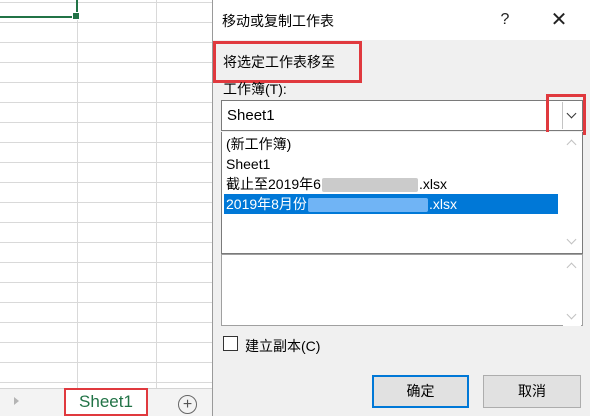 This screenshot has width=590, height=416. I want to click on sheet-tab-sheet1: Sheet1, so click(106, 402).